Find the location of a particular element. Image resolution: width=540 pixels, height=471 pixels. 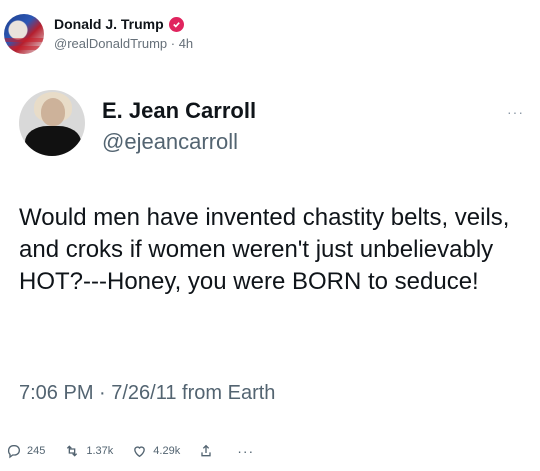

reply-count: 245 is located at coordinates (36, 451).